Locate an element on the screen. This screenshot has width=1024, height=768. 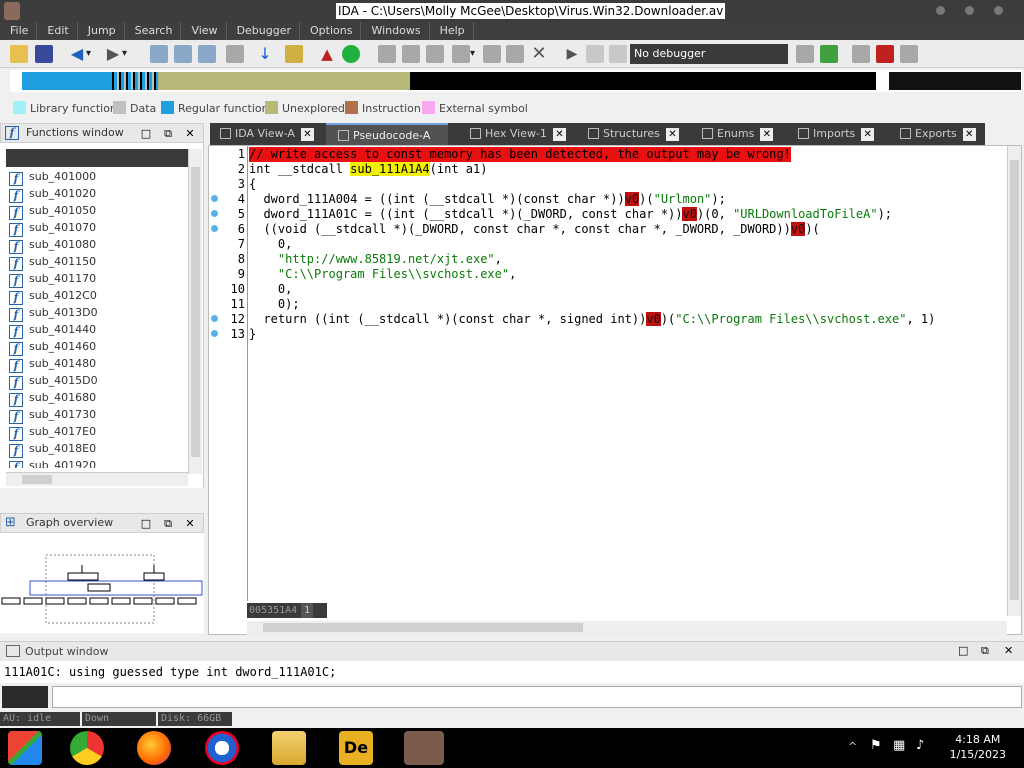
navigation-band is located at coordinates (516, 81).